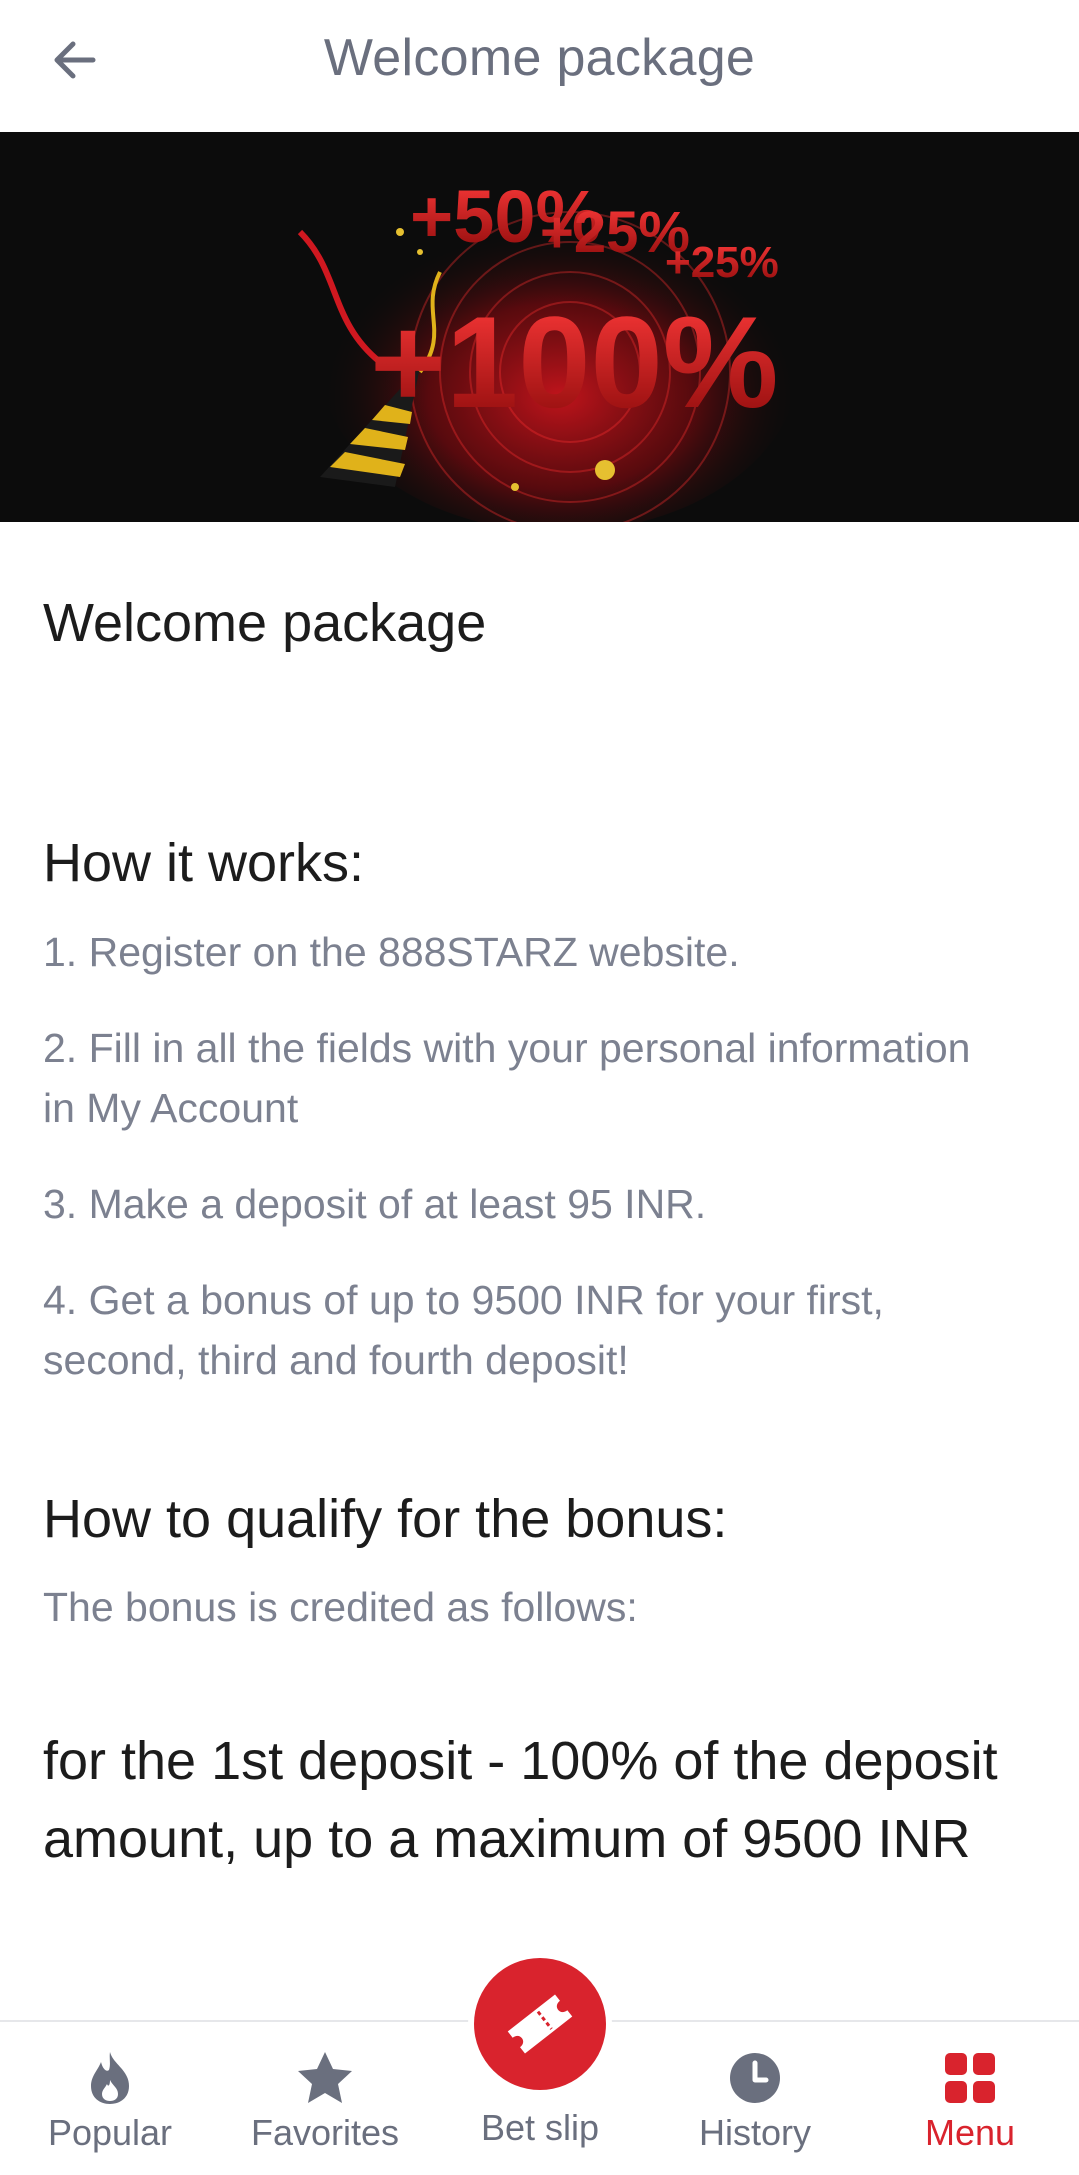  I want to click on nav-menu: Menu, so click(970, 2098).